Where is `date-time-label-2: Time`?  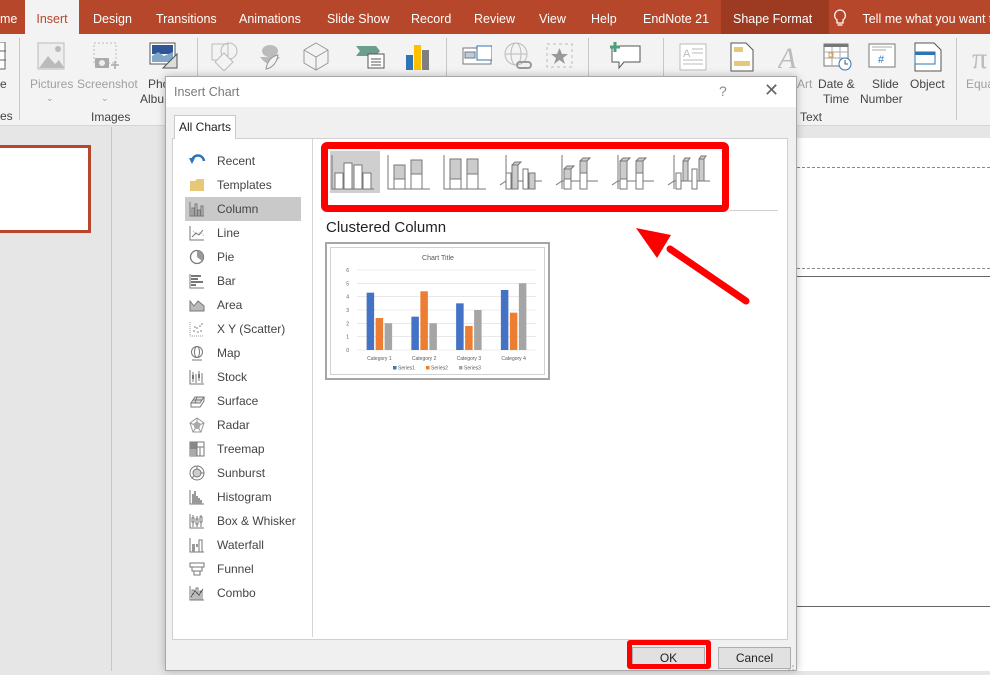 date-time-label-2: Time is located at coordinates (836, 99).